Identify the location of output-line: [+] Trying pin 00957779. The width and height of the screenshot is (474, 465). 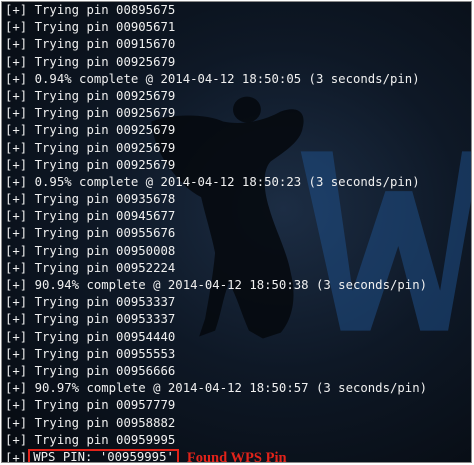
(238, 405).